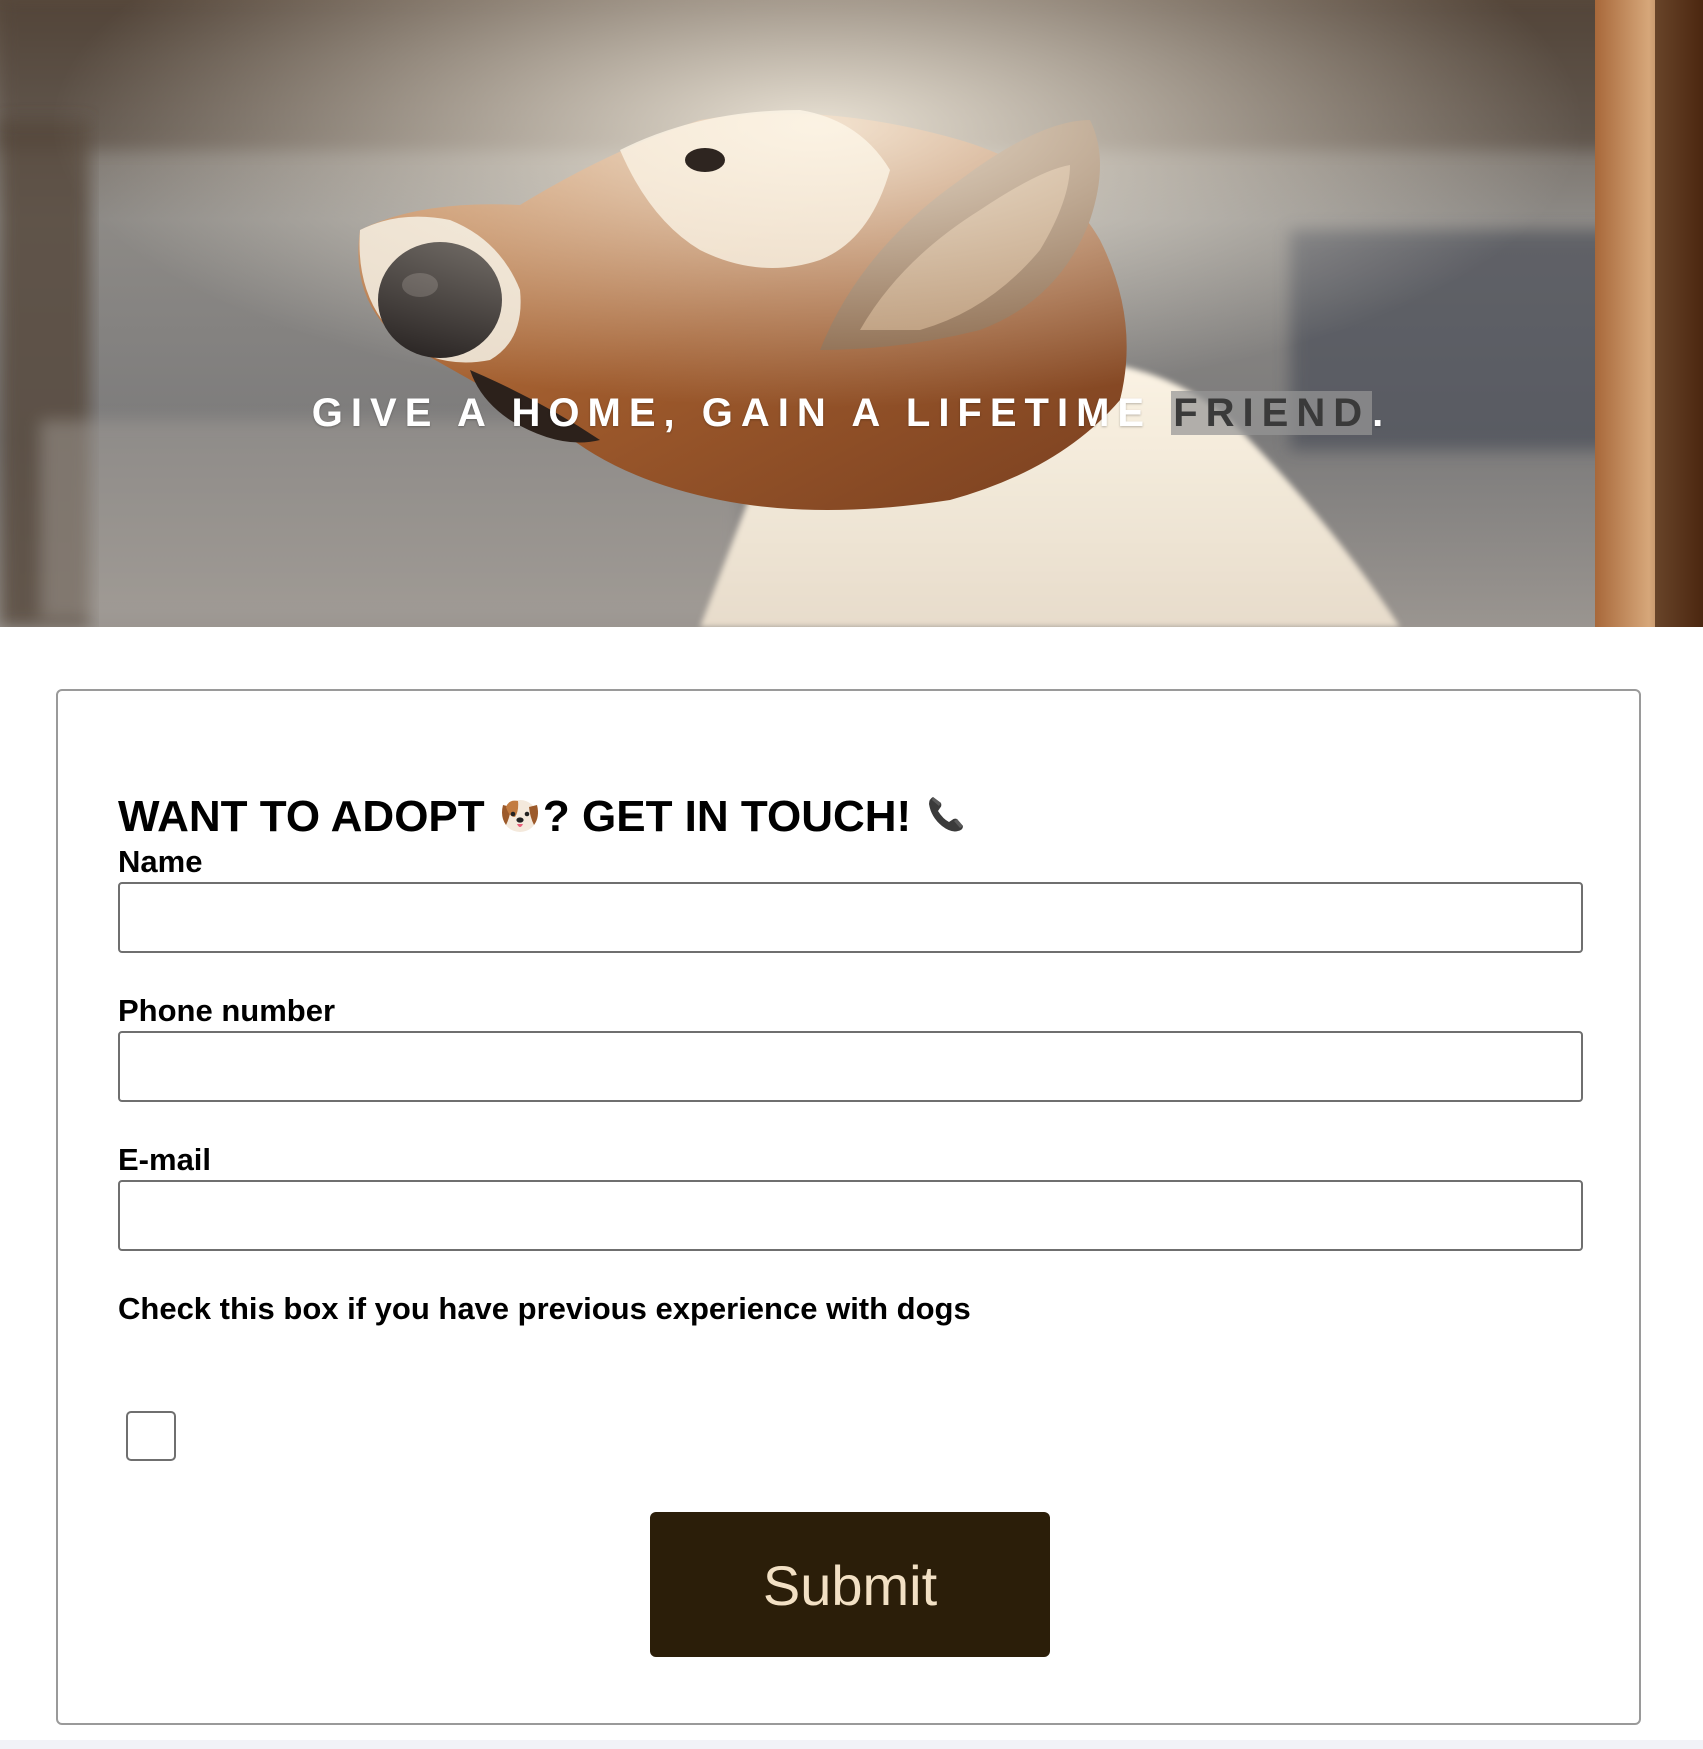 The width and height of the screenshot is (1703, 1749). I want to click on hero-tagline: GIVE A HOME, GAIN A LIFETIME FRIEND., so click(851, 413).